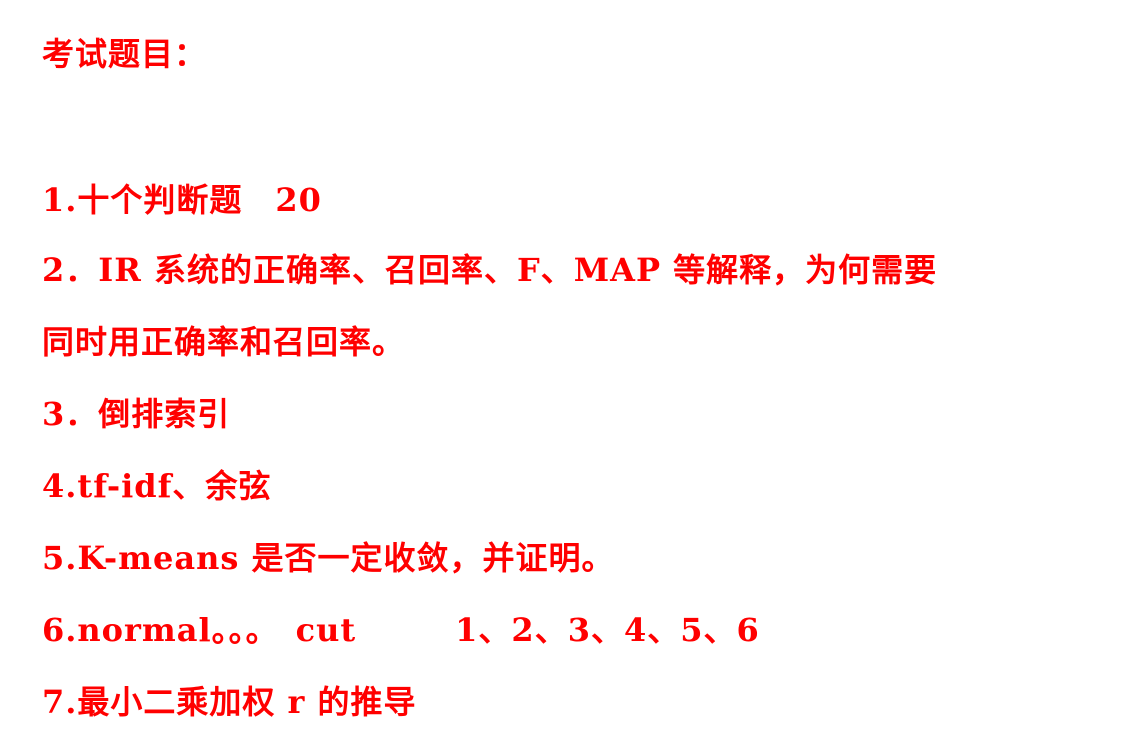  Describe the element at coordinates (157, 486) in the screenshot. I see `exam-item-4: 4.tf-idf、余弦` at that location.